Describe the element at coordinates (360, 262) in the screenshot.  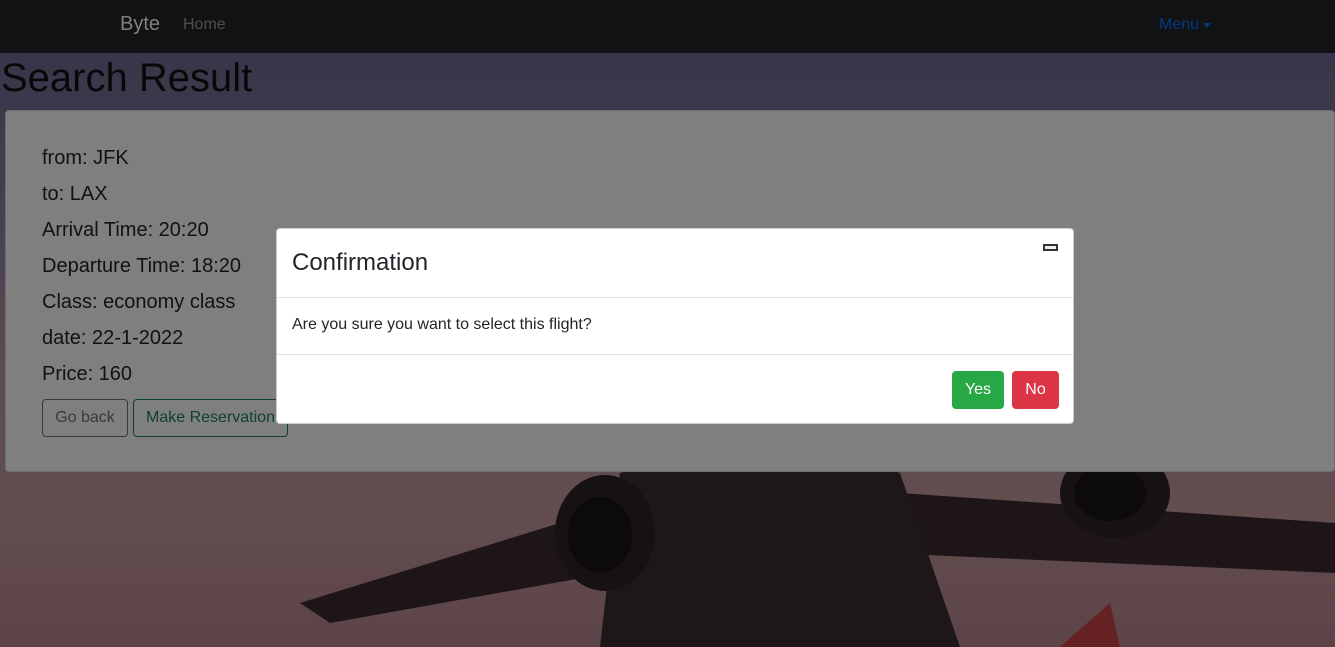
I see `modal-title: Confirmation` at that location.